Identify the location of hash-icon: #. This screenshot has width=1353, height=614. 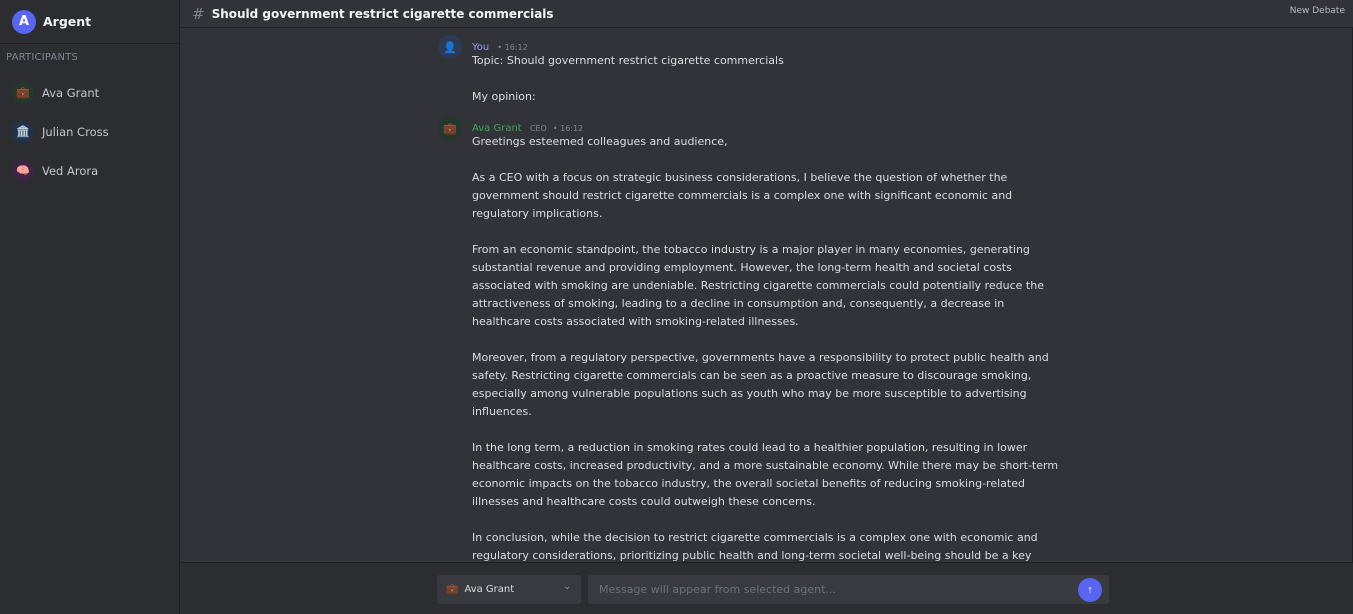
(198, 13).